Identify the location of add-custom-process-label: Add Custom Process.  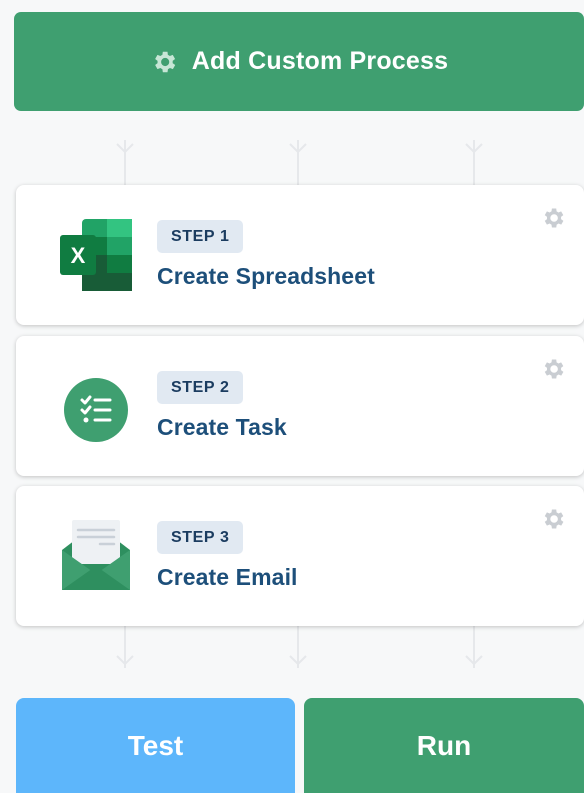
(320, 61).